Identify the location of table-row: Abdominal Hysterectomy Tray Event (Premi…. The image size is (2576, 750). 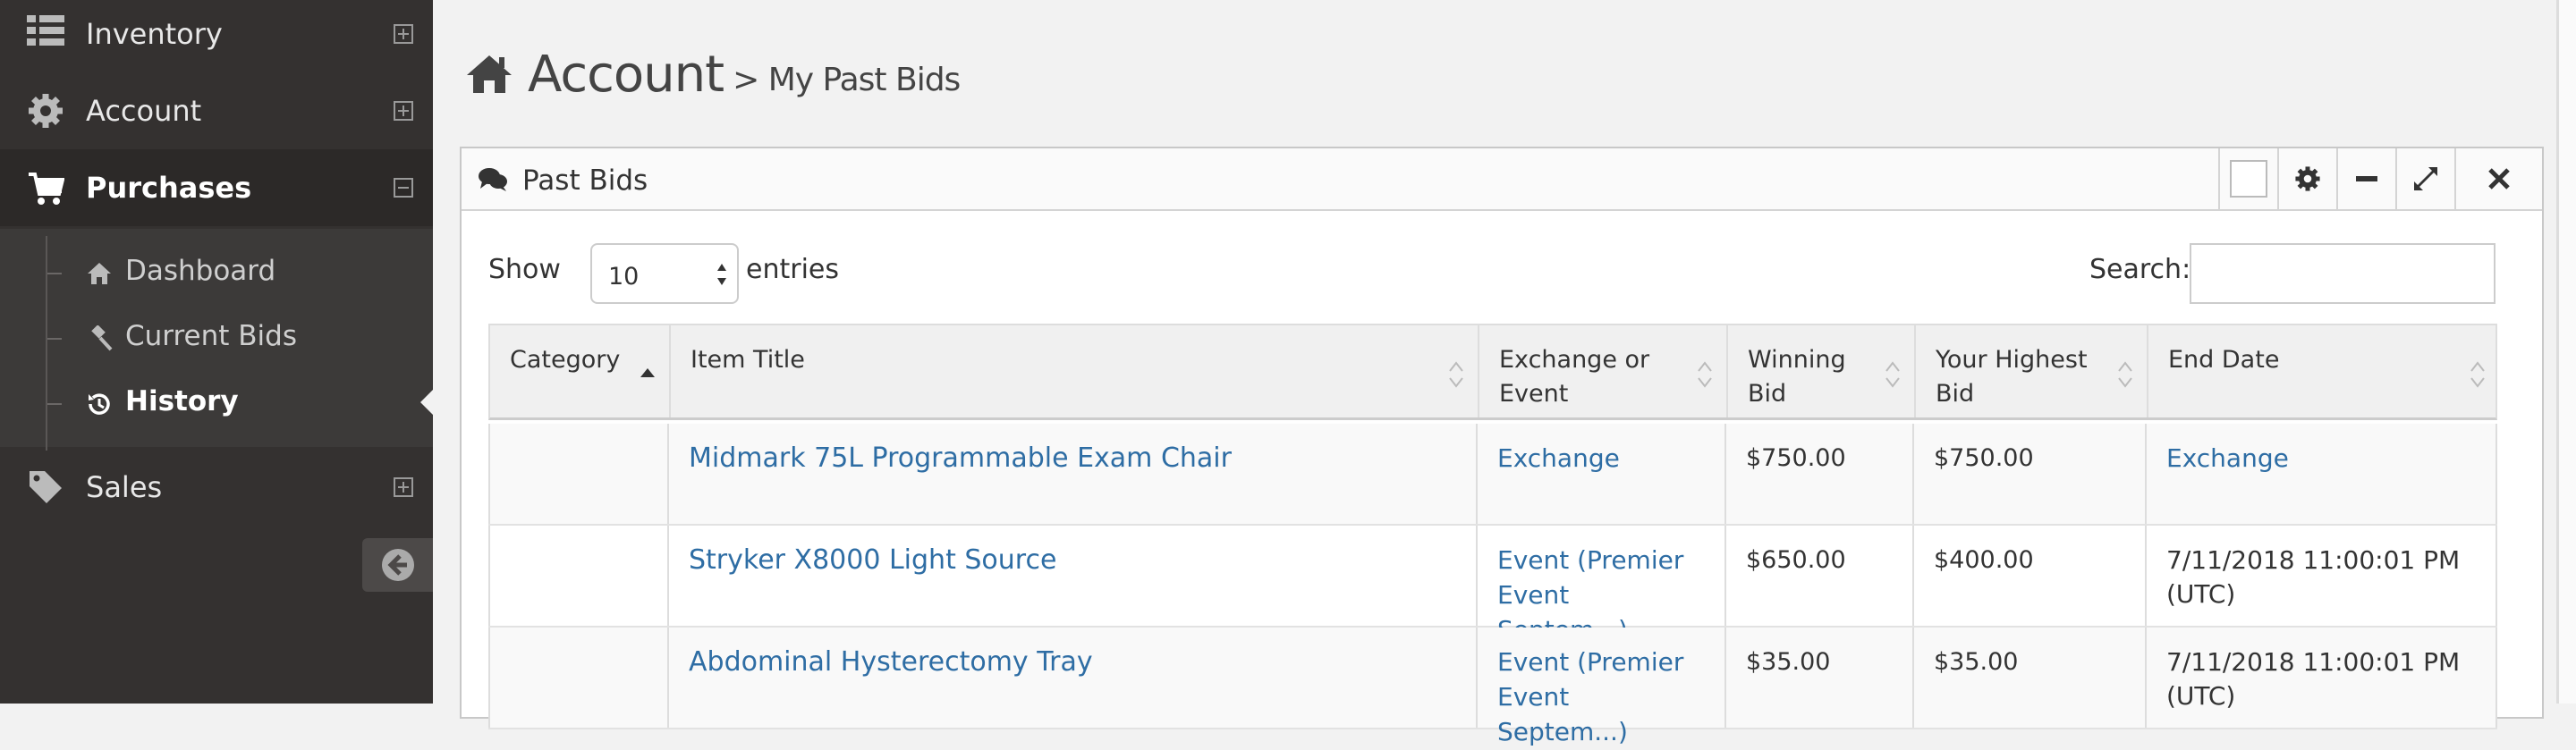
(1492, 687).